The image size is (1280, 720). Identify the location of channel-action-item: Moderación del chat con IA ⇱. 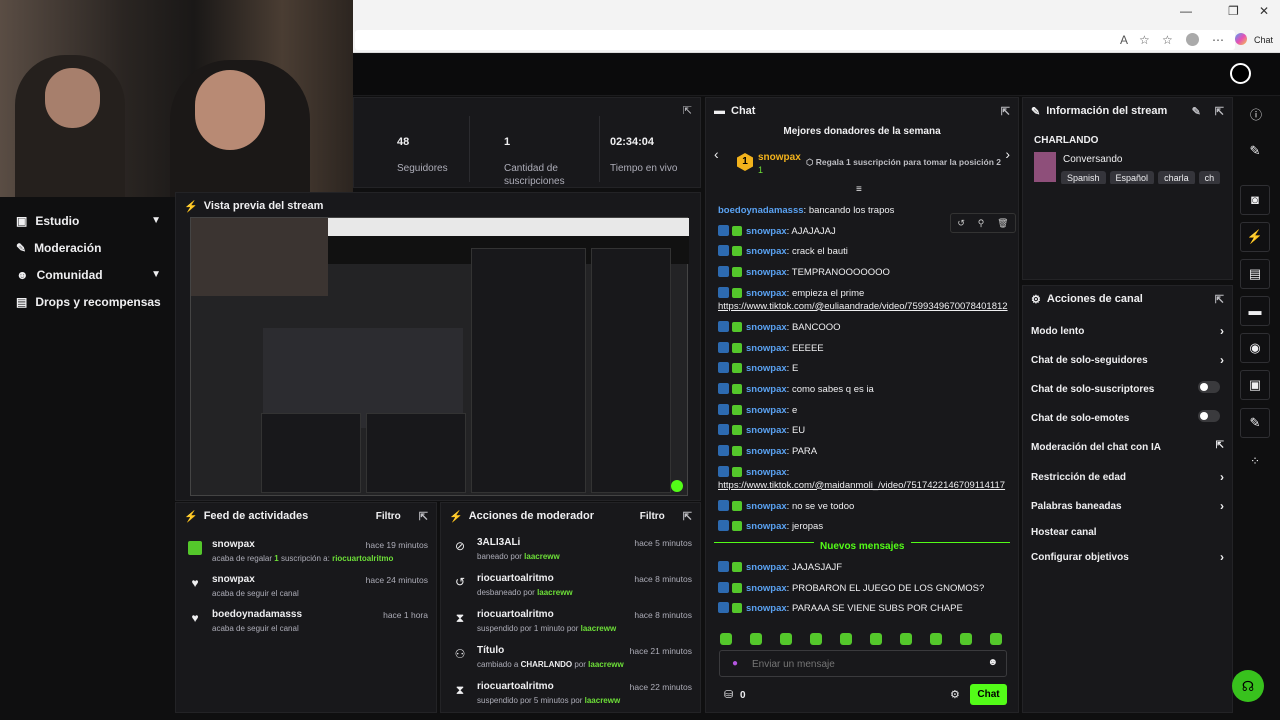
(1127, 446).